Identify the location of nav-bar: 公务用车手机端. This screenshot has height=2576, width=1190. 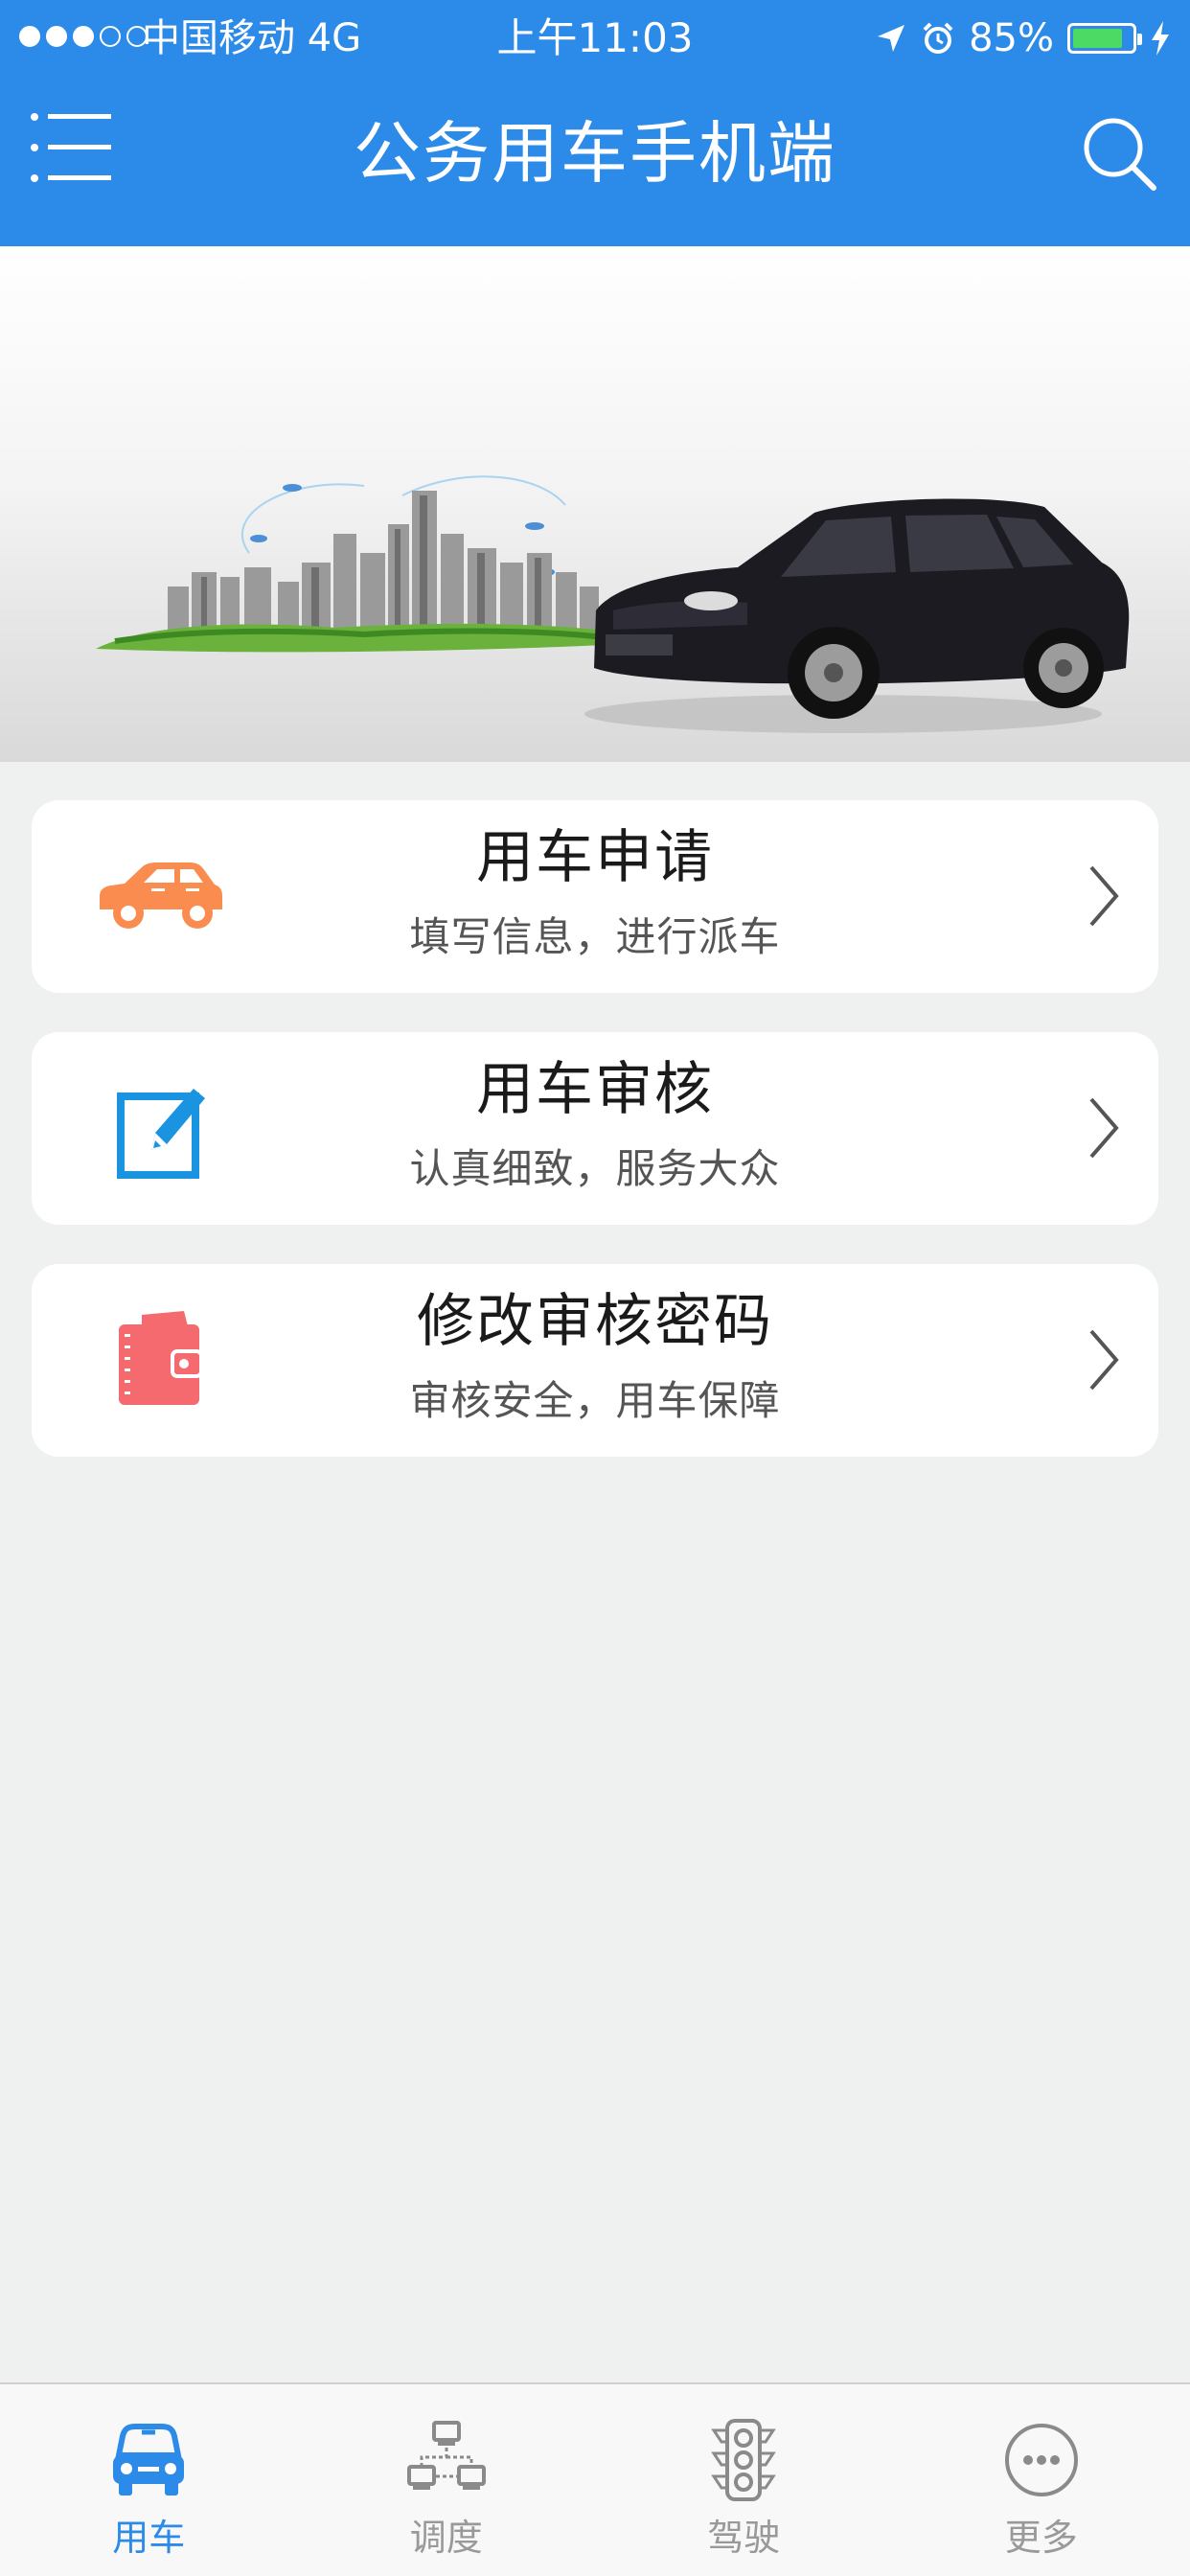
(595, 161).